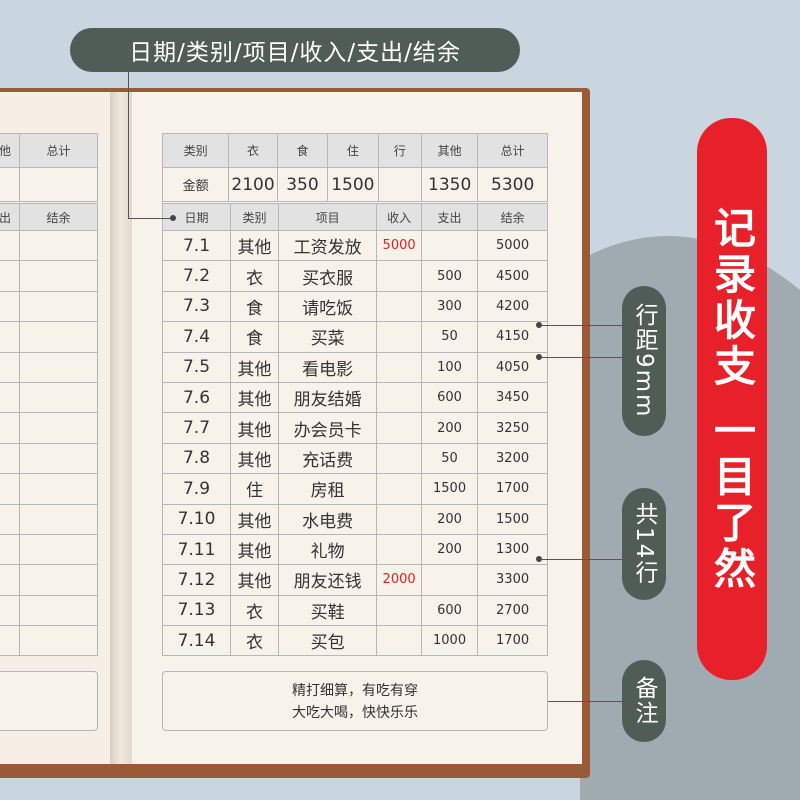  I want to click on ledger-cell-cat: 住, so click(254, 489).